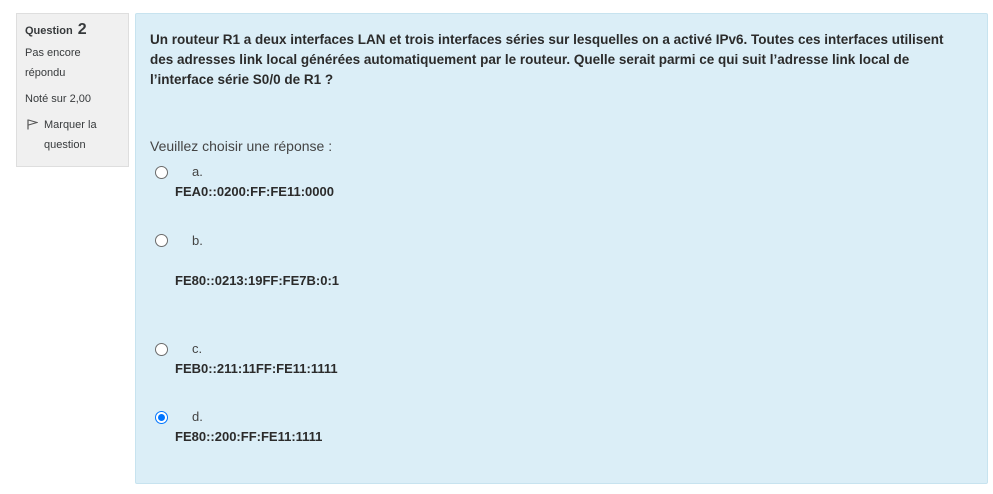 The height and width of the screenshot is (494, 993). Describe the element at coordinates (53, 63) in the screenshot. I see `question-status: Pas encore répondu` at that location.